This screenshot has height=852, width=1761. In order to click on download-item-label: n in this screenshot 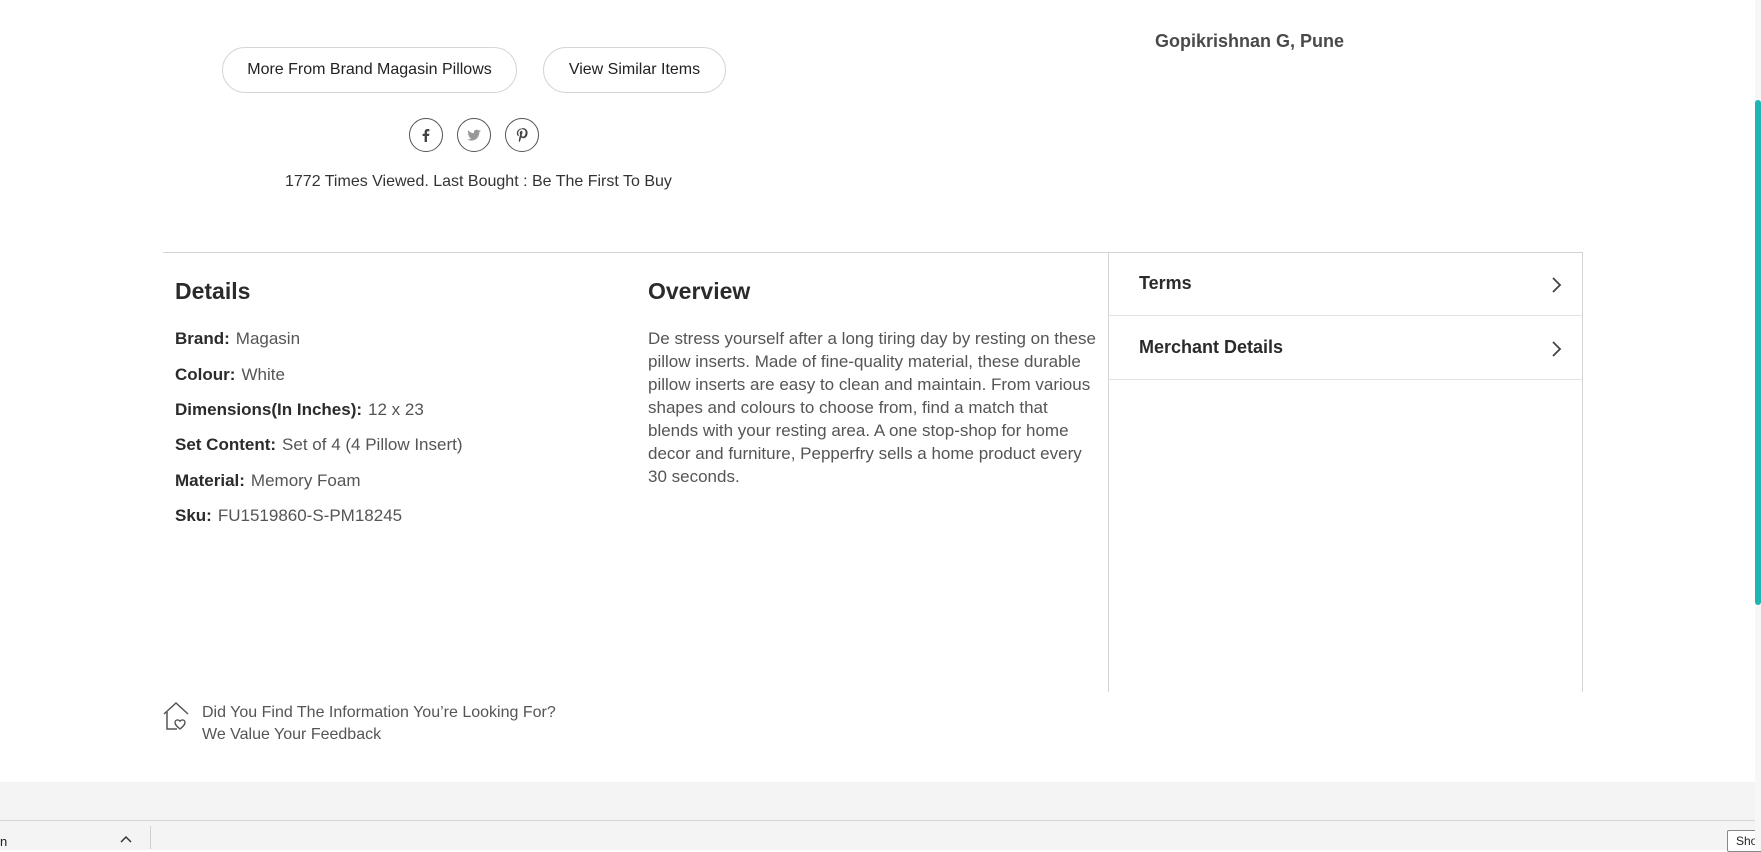, I will do `click(3, 841)`.